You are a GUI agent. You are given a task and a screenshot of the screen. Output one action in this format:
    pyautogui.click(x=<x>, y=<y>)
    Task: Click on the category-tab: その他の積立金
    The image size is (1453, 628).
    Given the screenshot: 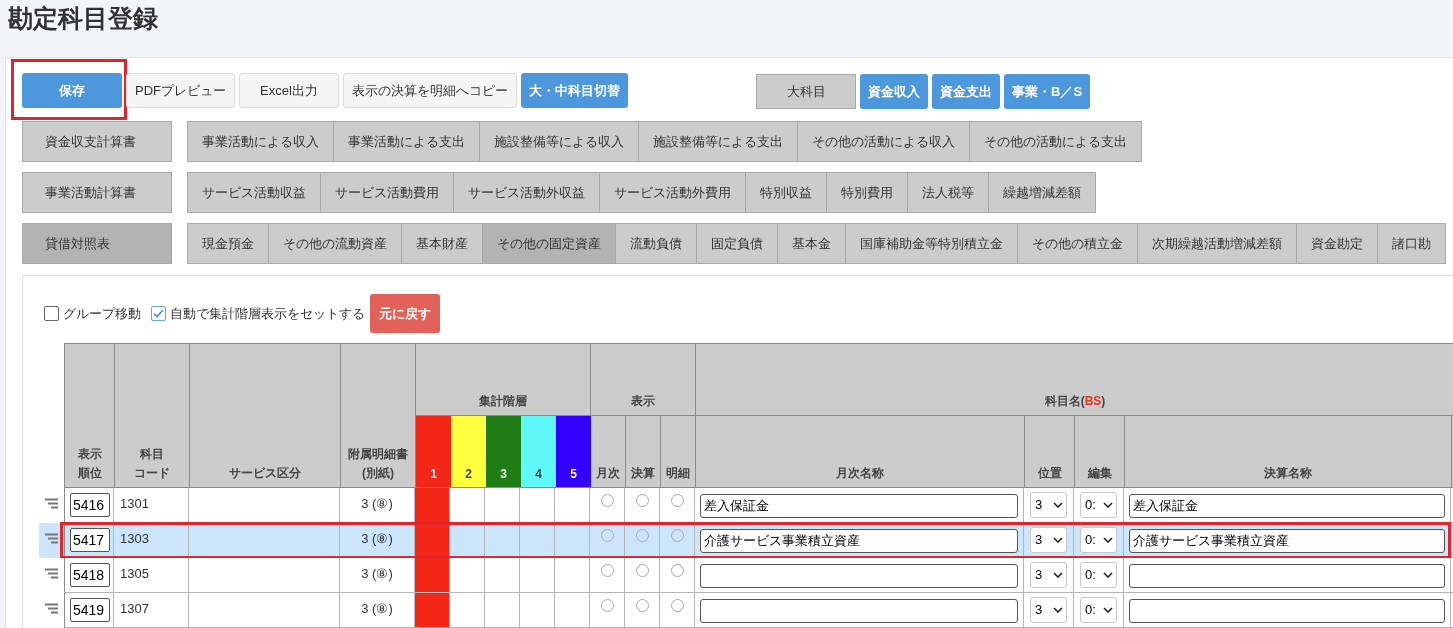 What is the action you would take?
    pyautogui.click(x=1078, y=243)
    